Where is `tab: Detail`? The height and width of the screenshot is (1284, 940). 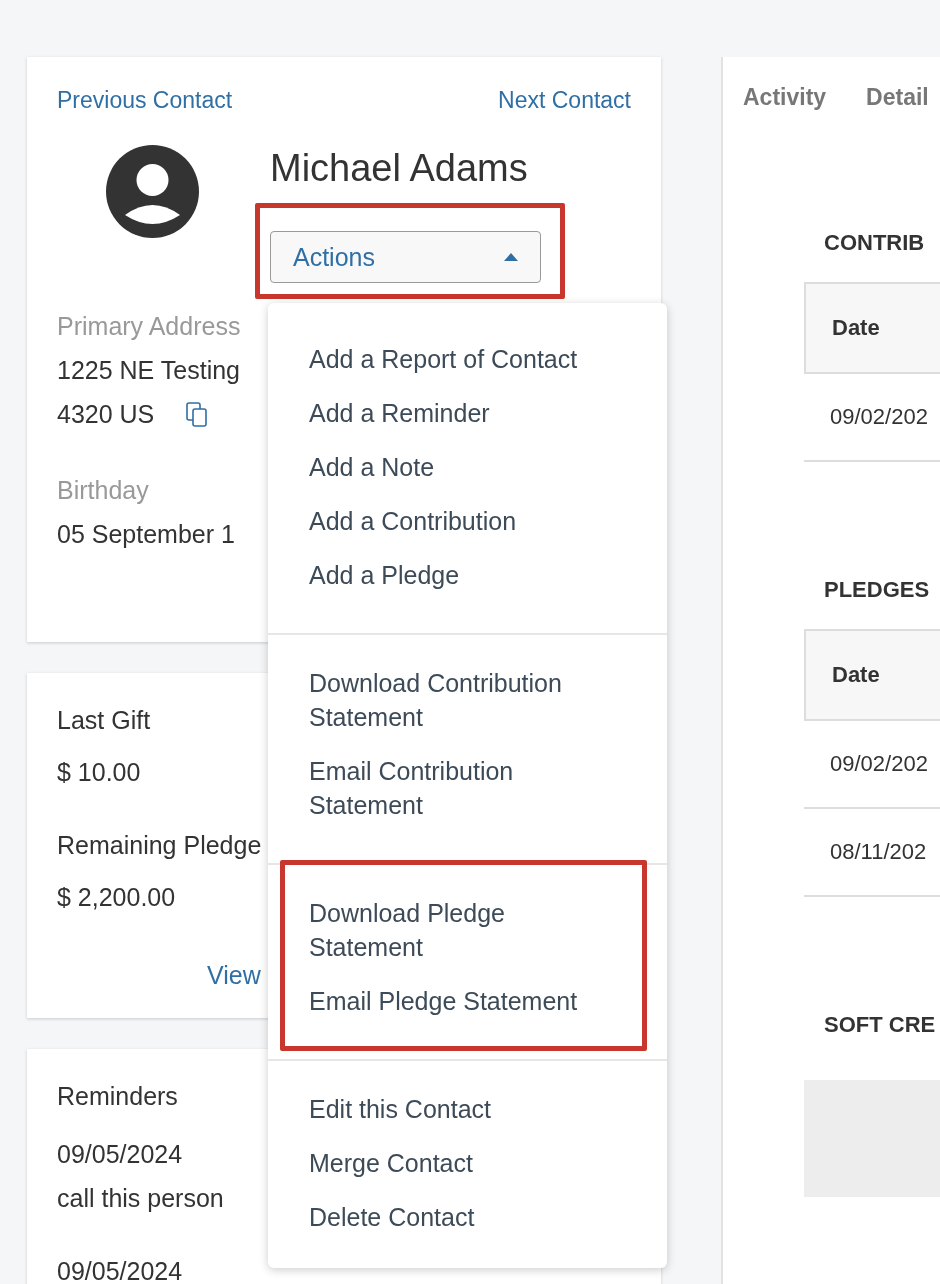 tab: Detail is located at coordinates (897, 97).